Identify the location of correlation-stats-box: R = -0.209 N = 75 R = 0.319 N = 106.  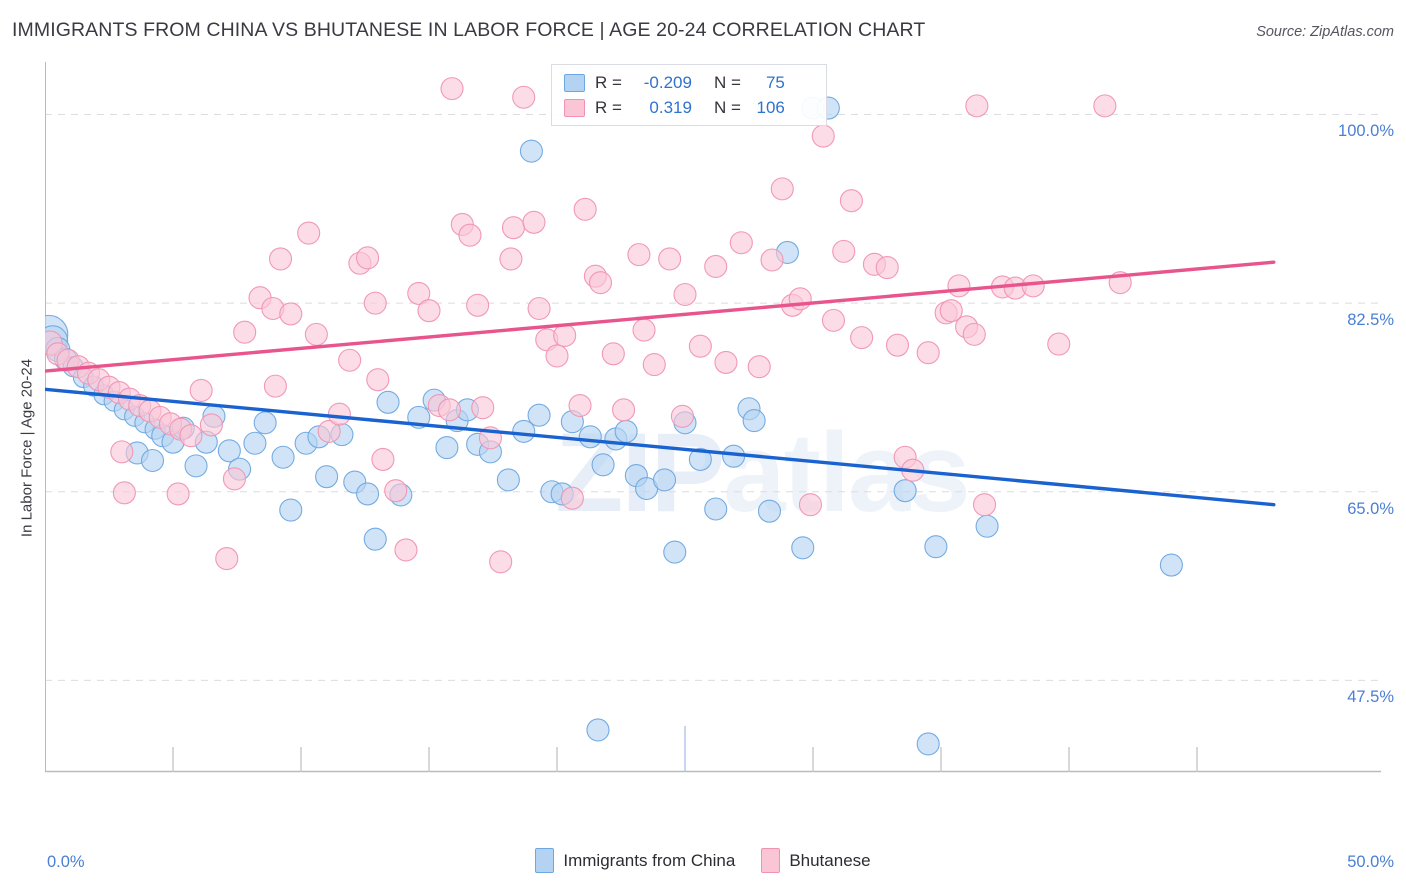
(689, 95).